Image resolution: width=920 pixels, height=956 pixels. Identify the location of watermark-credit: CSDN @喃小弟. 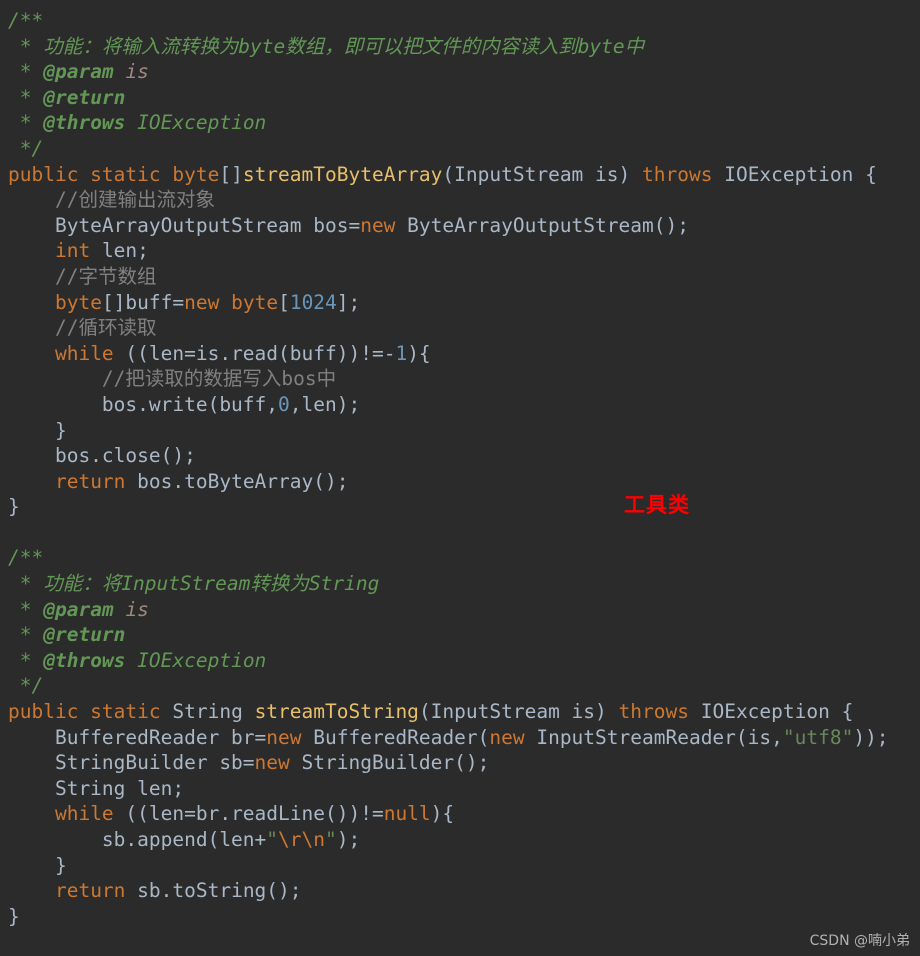
(859, 941).